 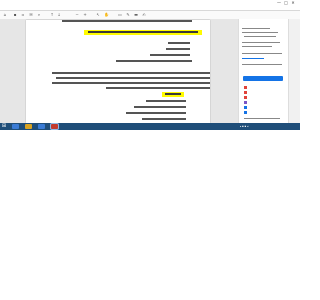 What do you see at coordinates (41, 126) in the screenshot?
I see `taskbar-app-icon` at bounding box center [41, 126].